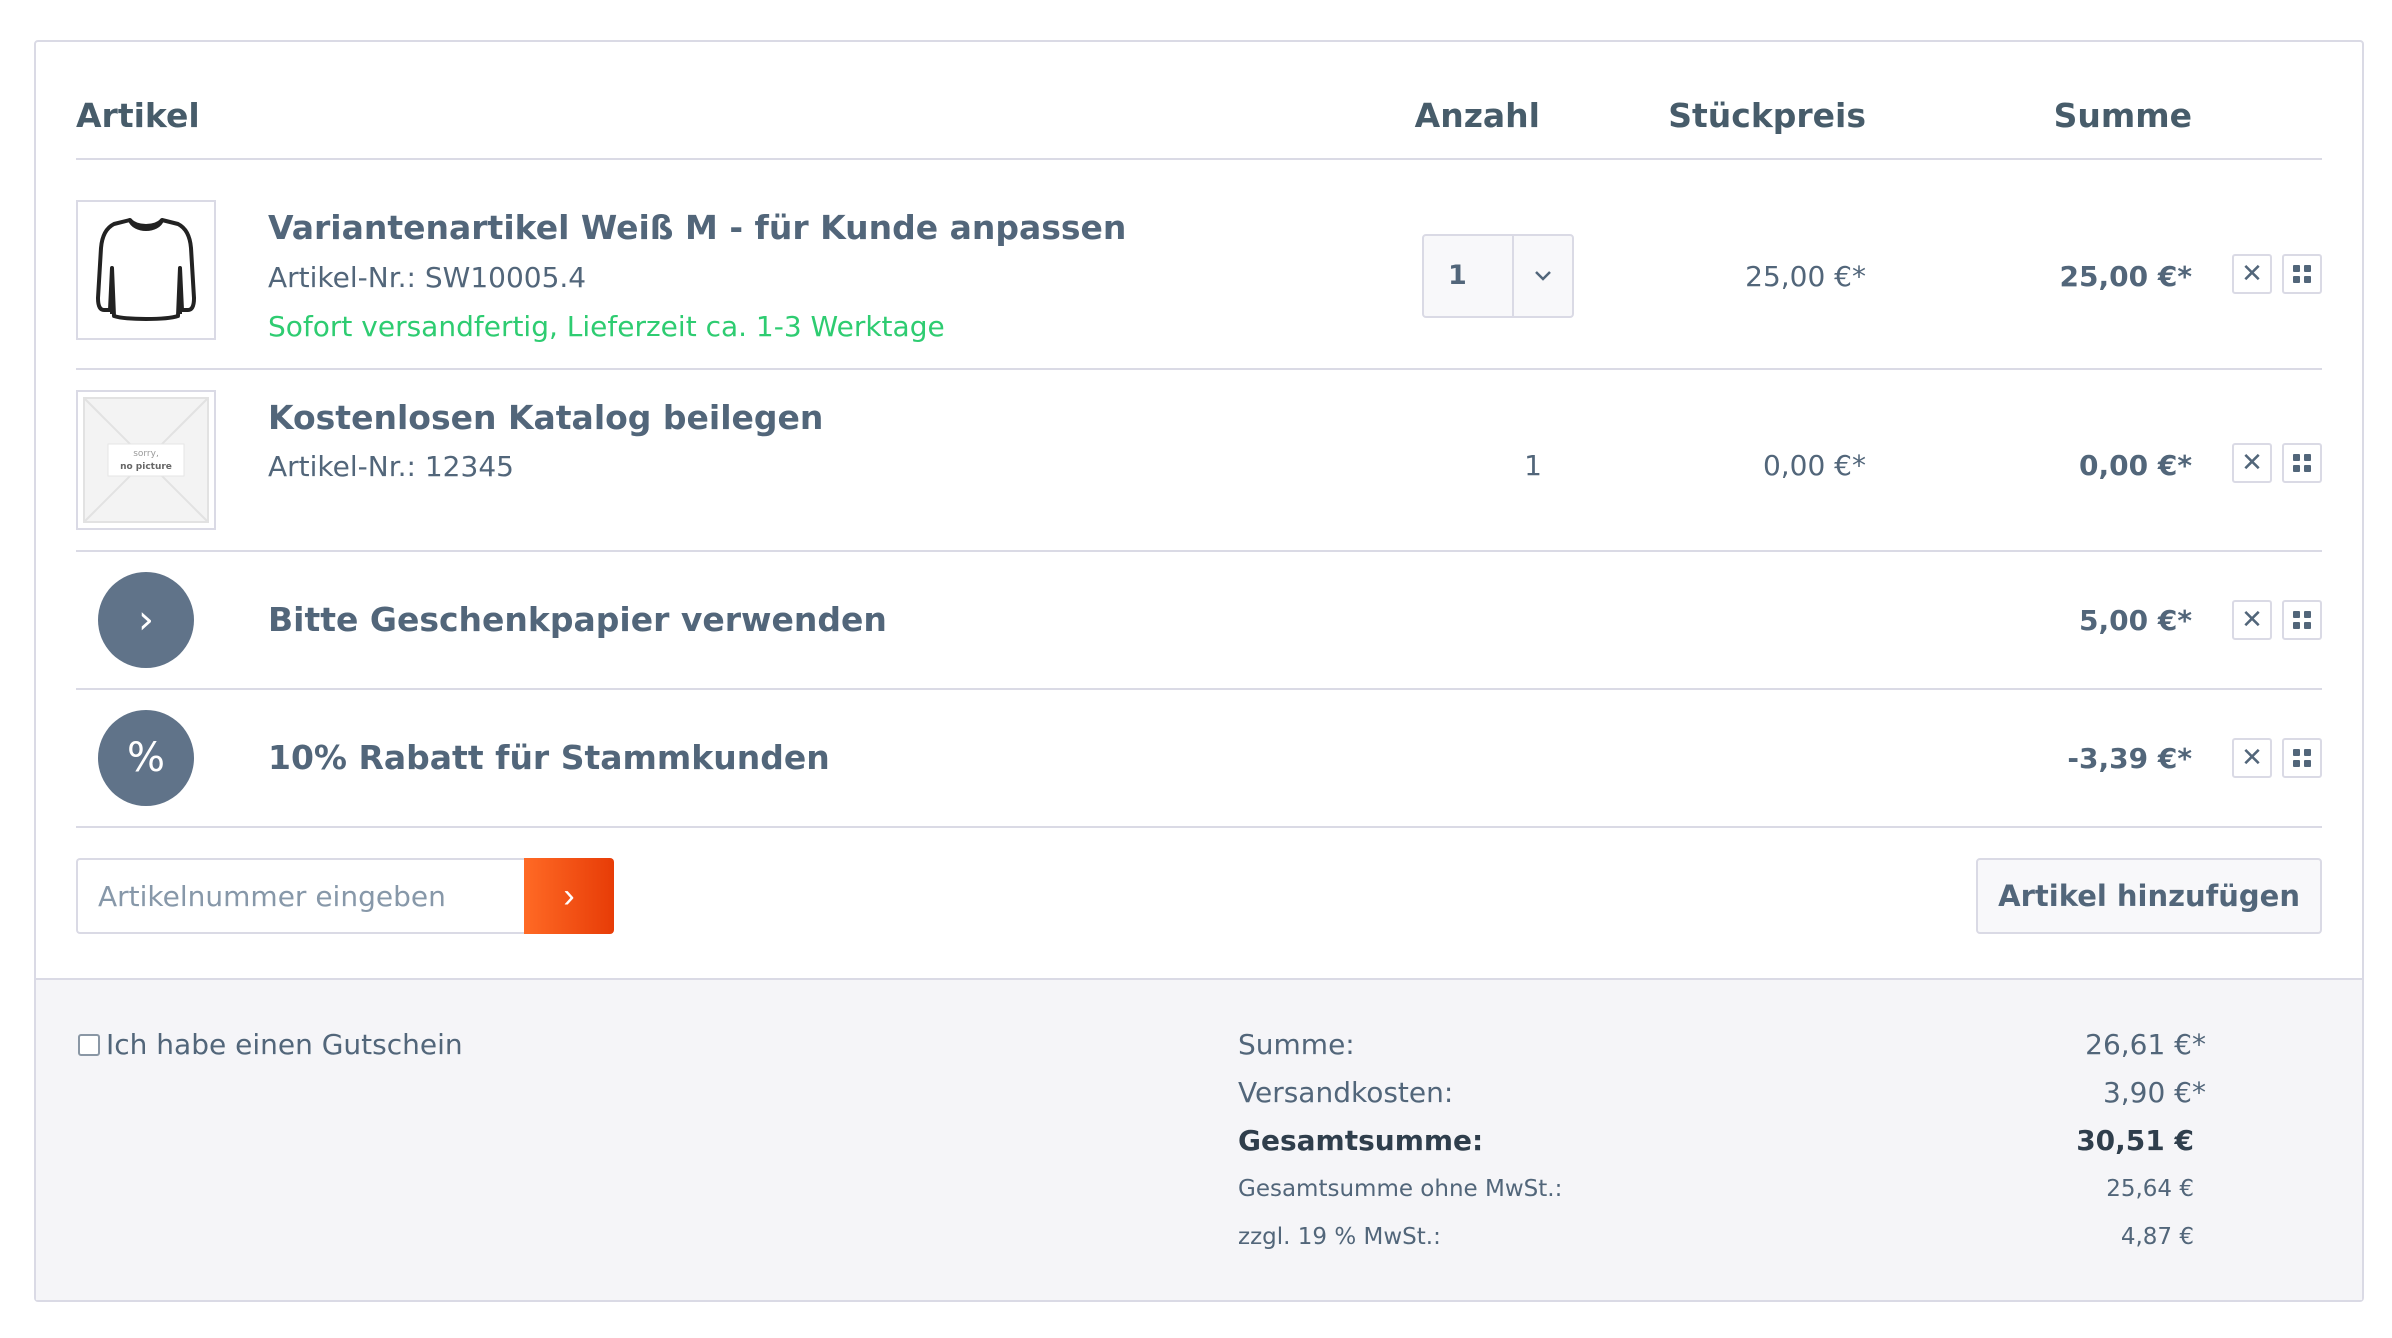 The width and height of the screenshot is (2392, 1338). What do you see at coordinates (1199, 903) in the screenshot?
I see `add-article-bar: › Artikel hinzufügen` at bounding box center [1199, 903].